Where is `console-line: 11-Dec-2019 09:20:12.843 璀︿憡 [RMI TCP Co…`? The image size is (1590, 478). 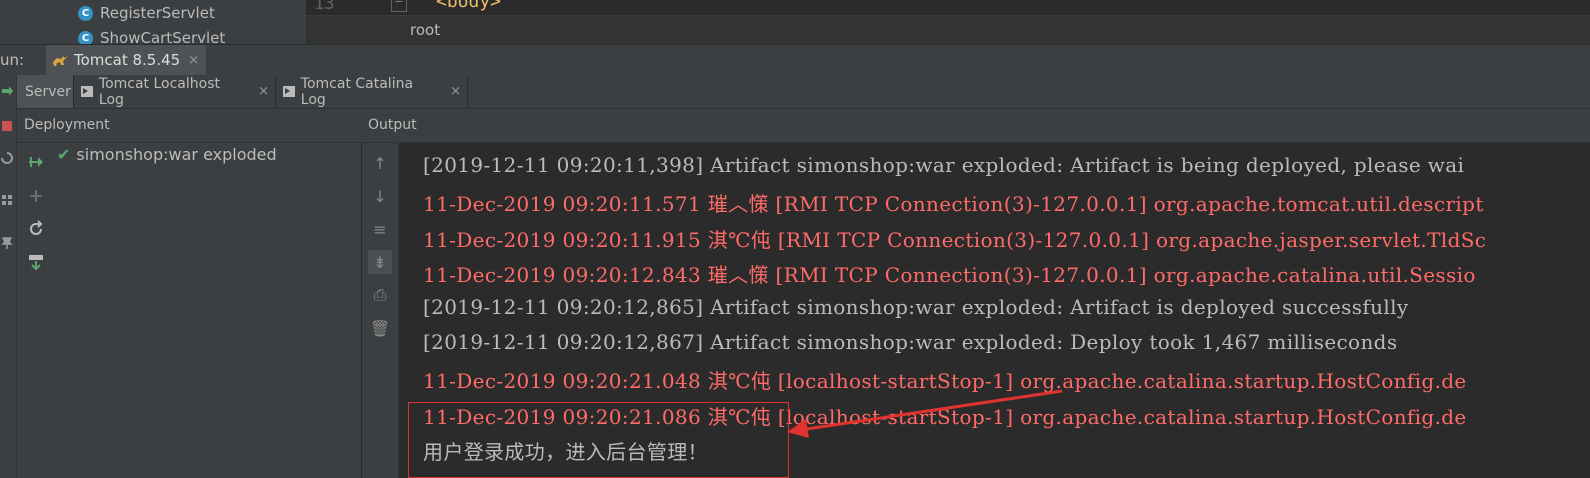 console-line: 11-Dec-2019 09:20:12.843 璀︿憡 [RMI TCP Co… is located at coordinates (949, 275).